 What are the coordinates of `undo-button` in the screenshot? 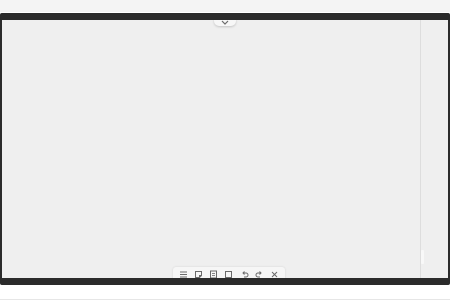 It's located at (244, 274).